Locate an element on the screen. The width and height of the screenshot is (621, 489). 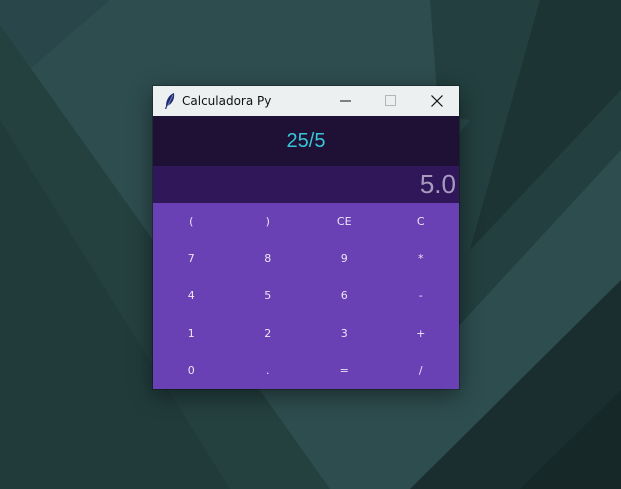
title-bar: Calculadora Py is located at coordinates (306, 101).